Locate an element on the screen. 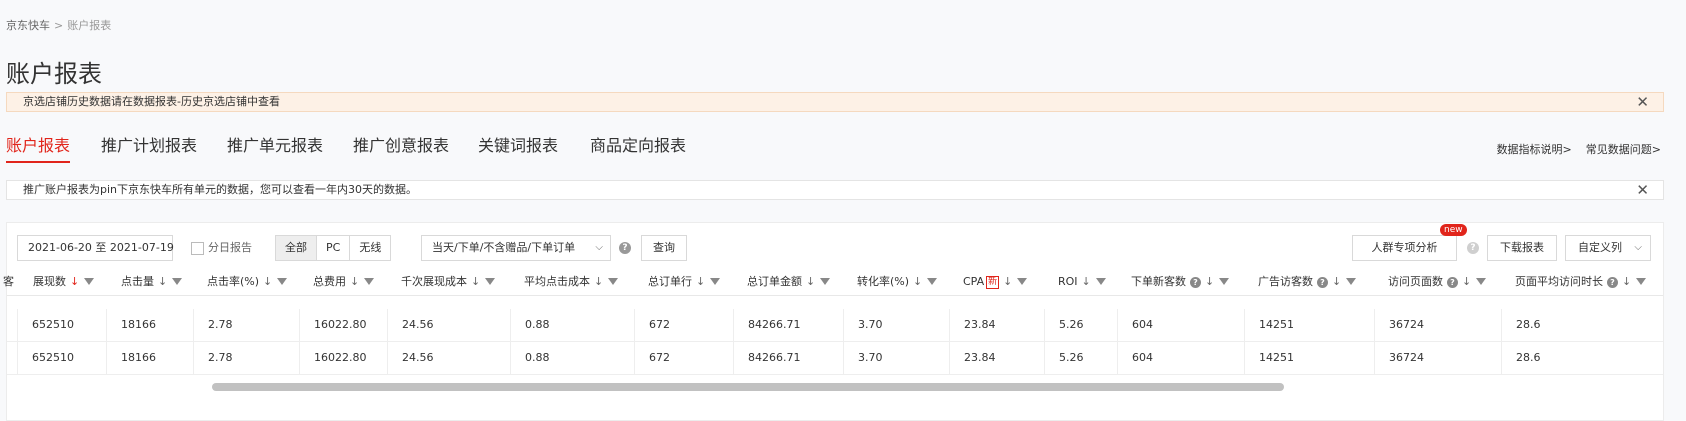 This screenshot has height=421, width=1686. column-header-ad-visitors: 广告访客数? ↓ is located at coordinates (1307, 282).